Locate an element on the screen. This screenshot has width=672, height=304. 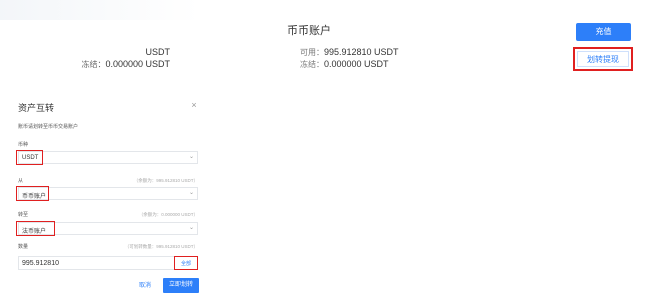
transfer-withdraw-button: 划转提现 is located at coordinates (603, 59).